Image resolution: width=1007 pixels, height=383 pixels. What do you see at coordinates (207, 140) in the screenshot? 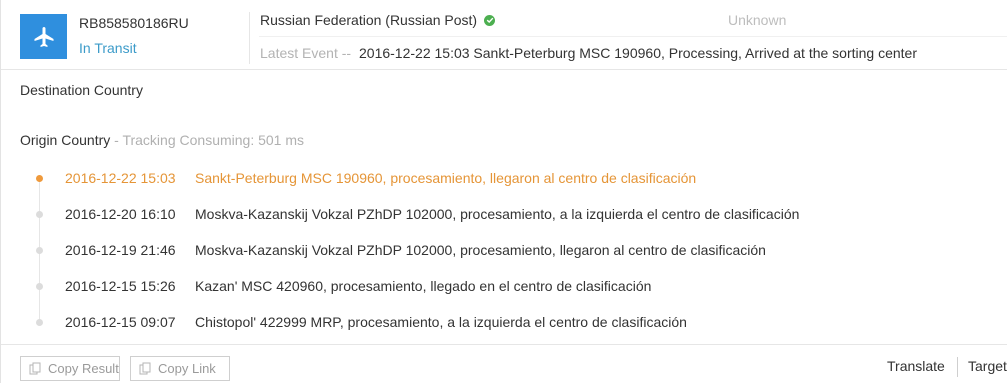
I see `tracking-consuming-text: - Tracking Consuming: 501 ms` at bounding box center [207, 140].